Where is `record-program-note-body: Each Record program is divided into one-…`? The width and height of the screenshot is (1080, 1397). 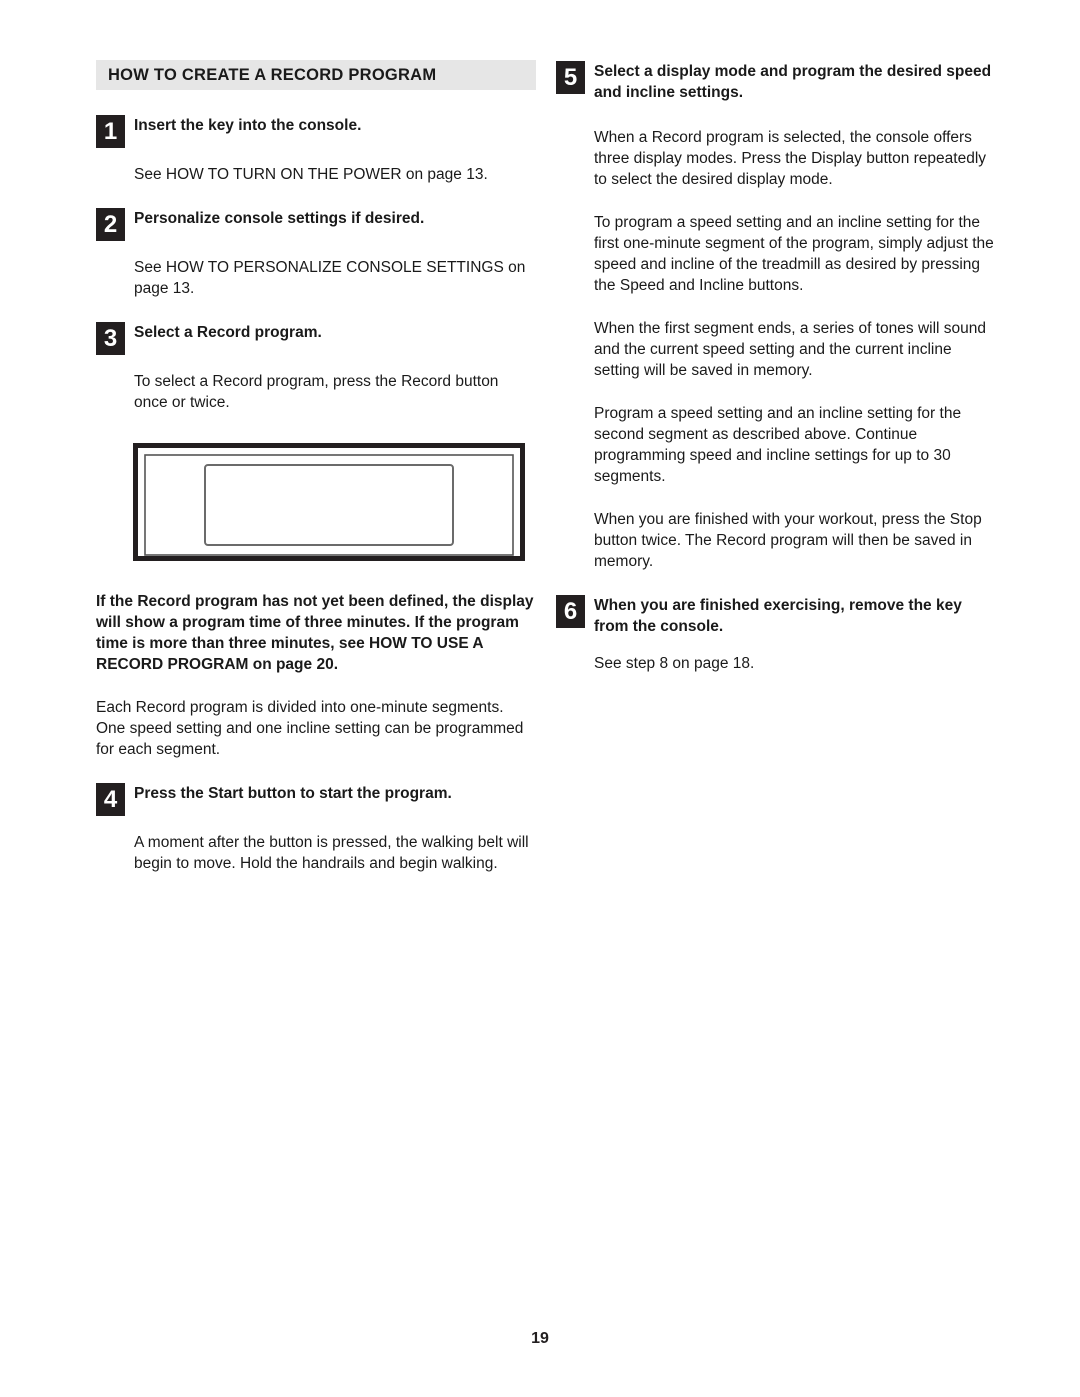 record-program-note-body: Each Record program is divided into one-… is located at coordinates (310, 728).